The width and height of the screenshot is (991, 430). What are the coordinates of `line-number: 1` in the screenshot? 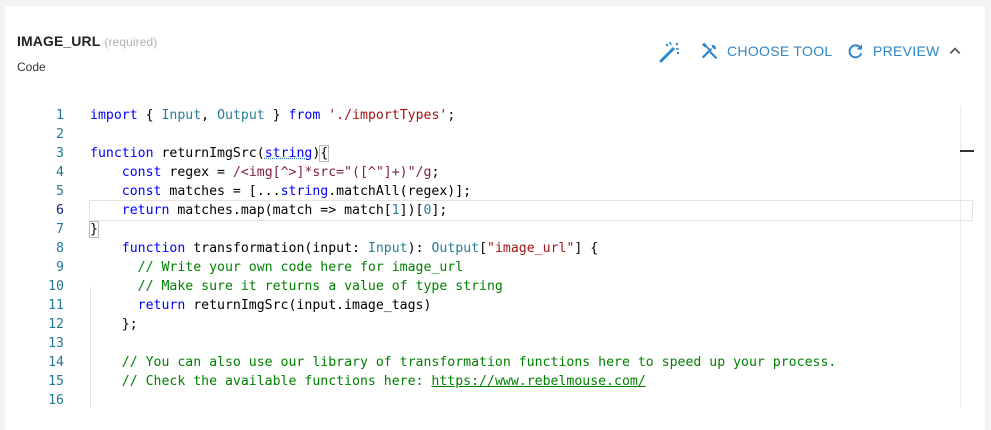 It's located at (60, 115).